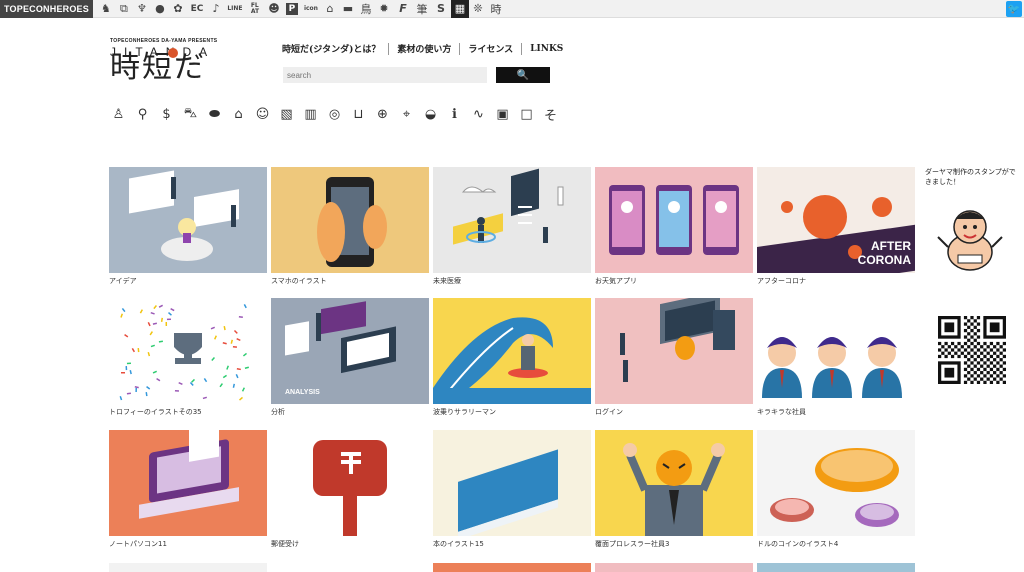  Describe the element at coordinates (403, 9) in the screenshot. I see `f-icon: F` at that location.